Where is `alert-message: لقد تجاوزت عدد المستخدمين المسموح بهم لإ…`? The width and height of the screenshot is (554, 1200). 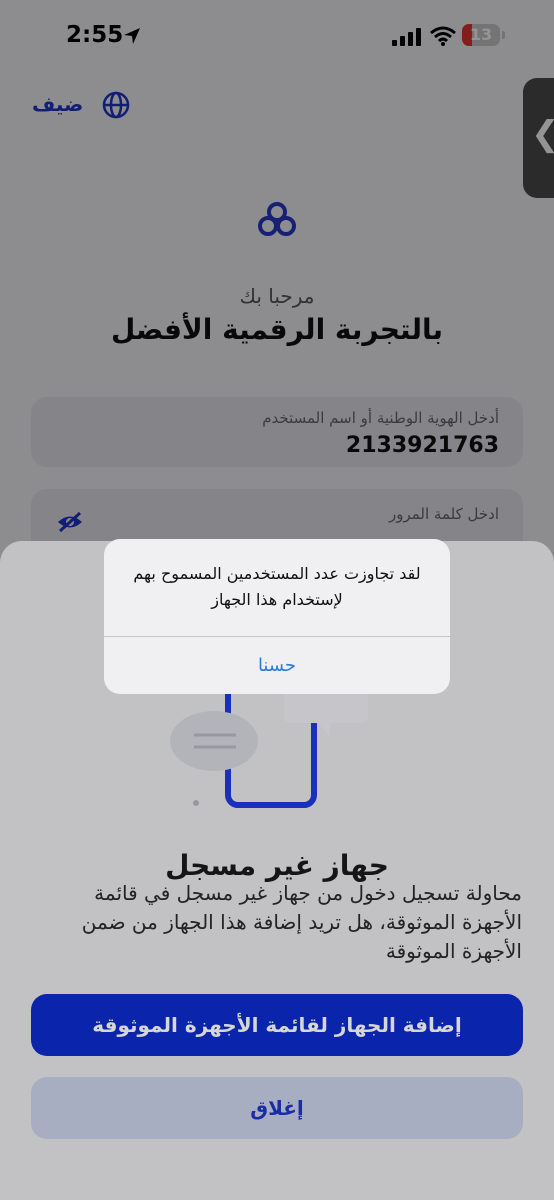 alert-message: لقد تجاوزت عدد المستخدمين المسموح بهم لإ… is located at coordinates (277, 586).